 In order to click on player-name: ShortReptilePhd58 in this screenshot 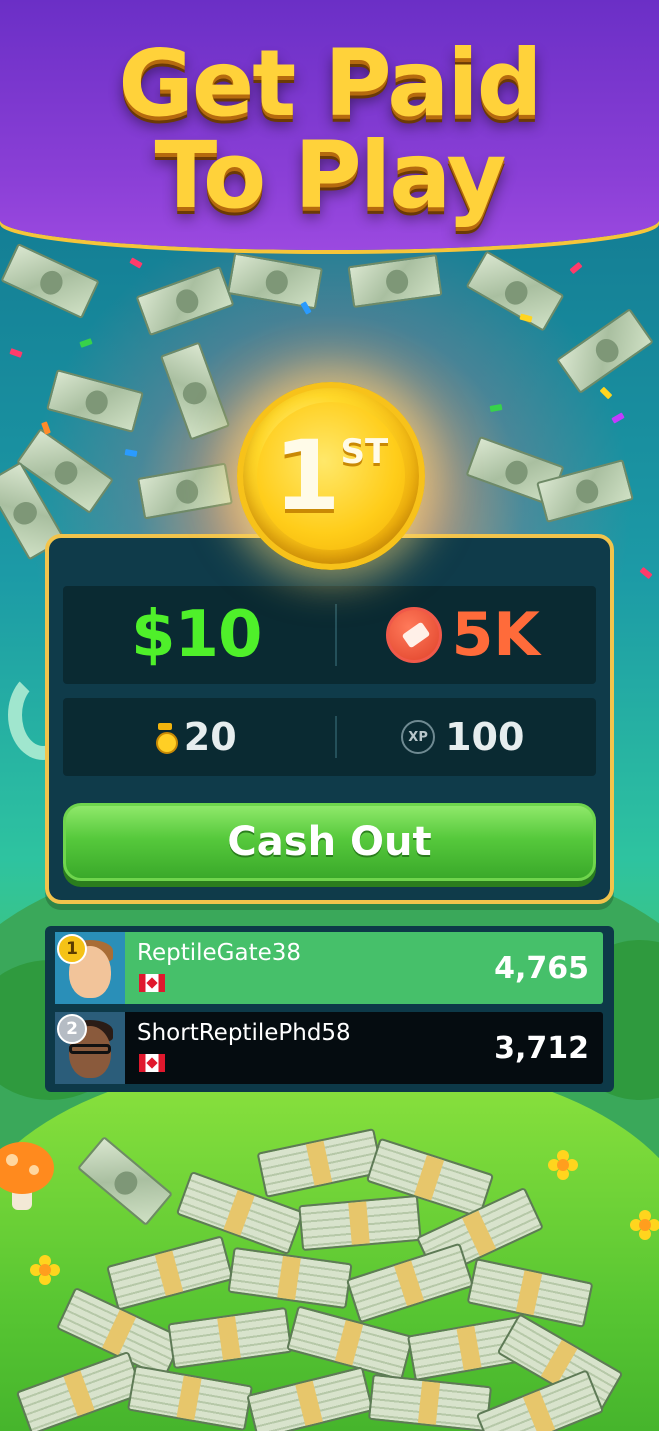, I will do `click(244, 1033)`.